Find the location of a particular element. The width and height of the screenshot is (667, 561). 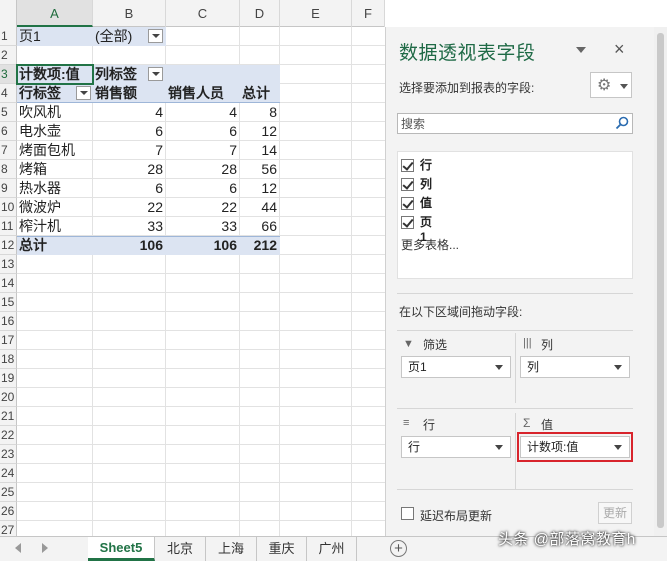

pivot-header-salesperson: 销售人员 is located at coordinates (203, 93).